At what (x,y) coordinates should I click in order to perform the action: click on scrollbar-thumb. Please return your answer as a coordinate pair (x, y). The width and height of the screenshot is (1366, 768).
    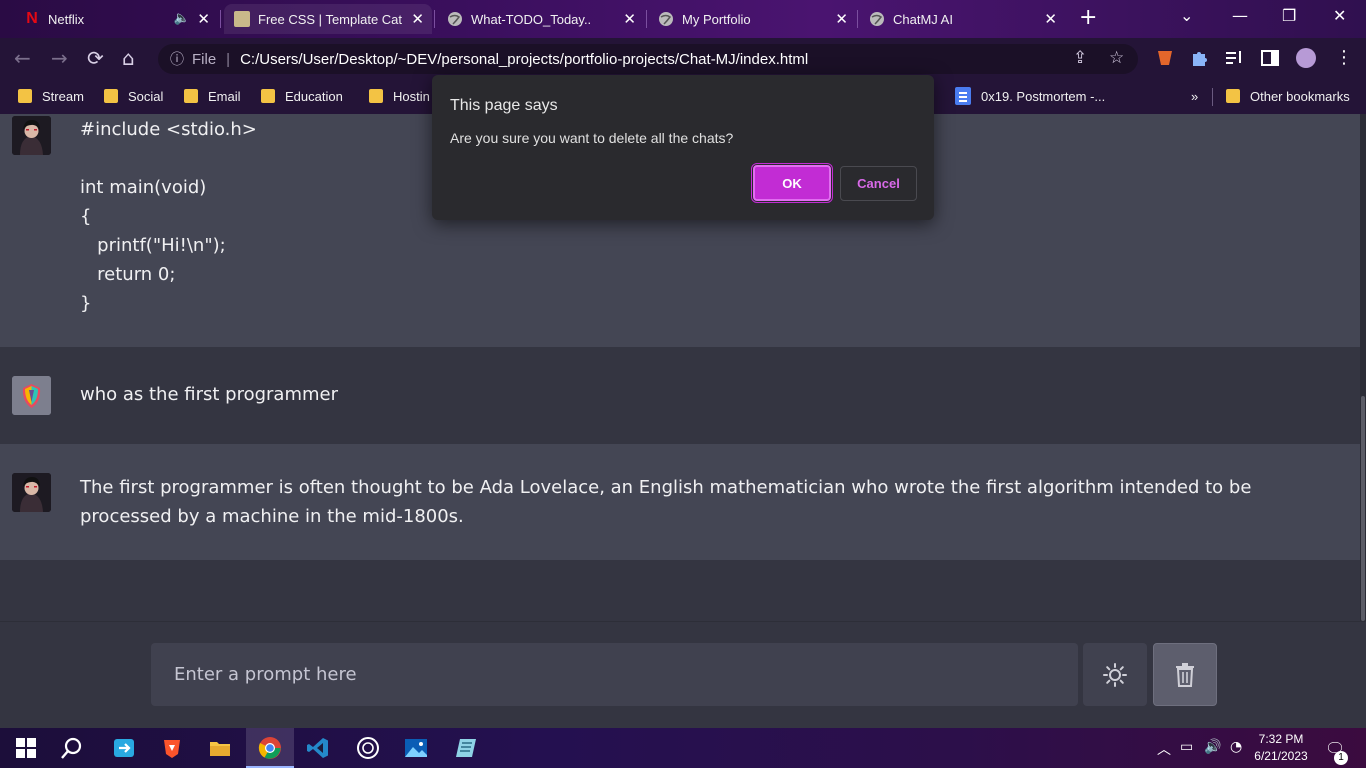
    Looking at the image, I should click on (1363, 508).